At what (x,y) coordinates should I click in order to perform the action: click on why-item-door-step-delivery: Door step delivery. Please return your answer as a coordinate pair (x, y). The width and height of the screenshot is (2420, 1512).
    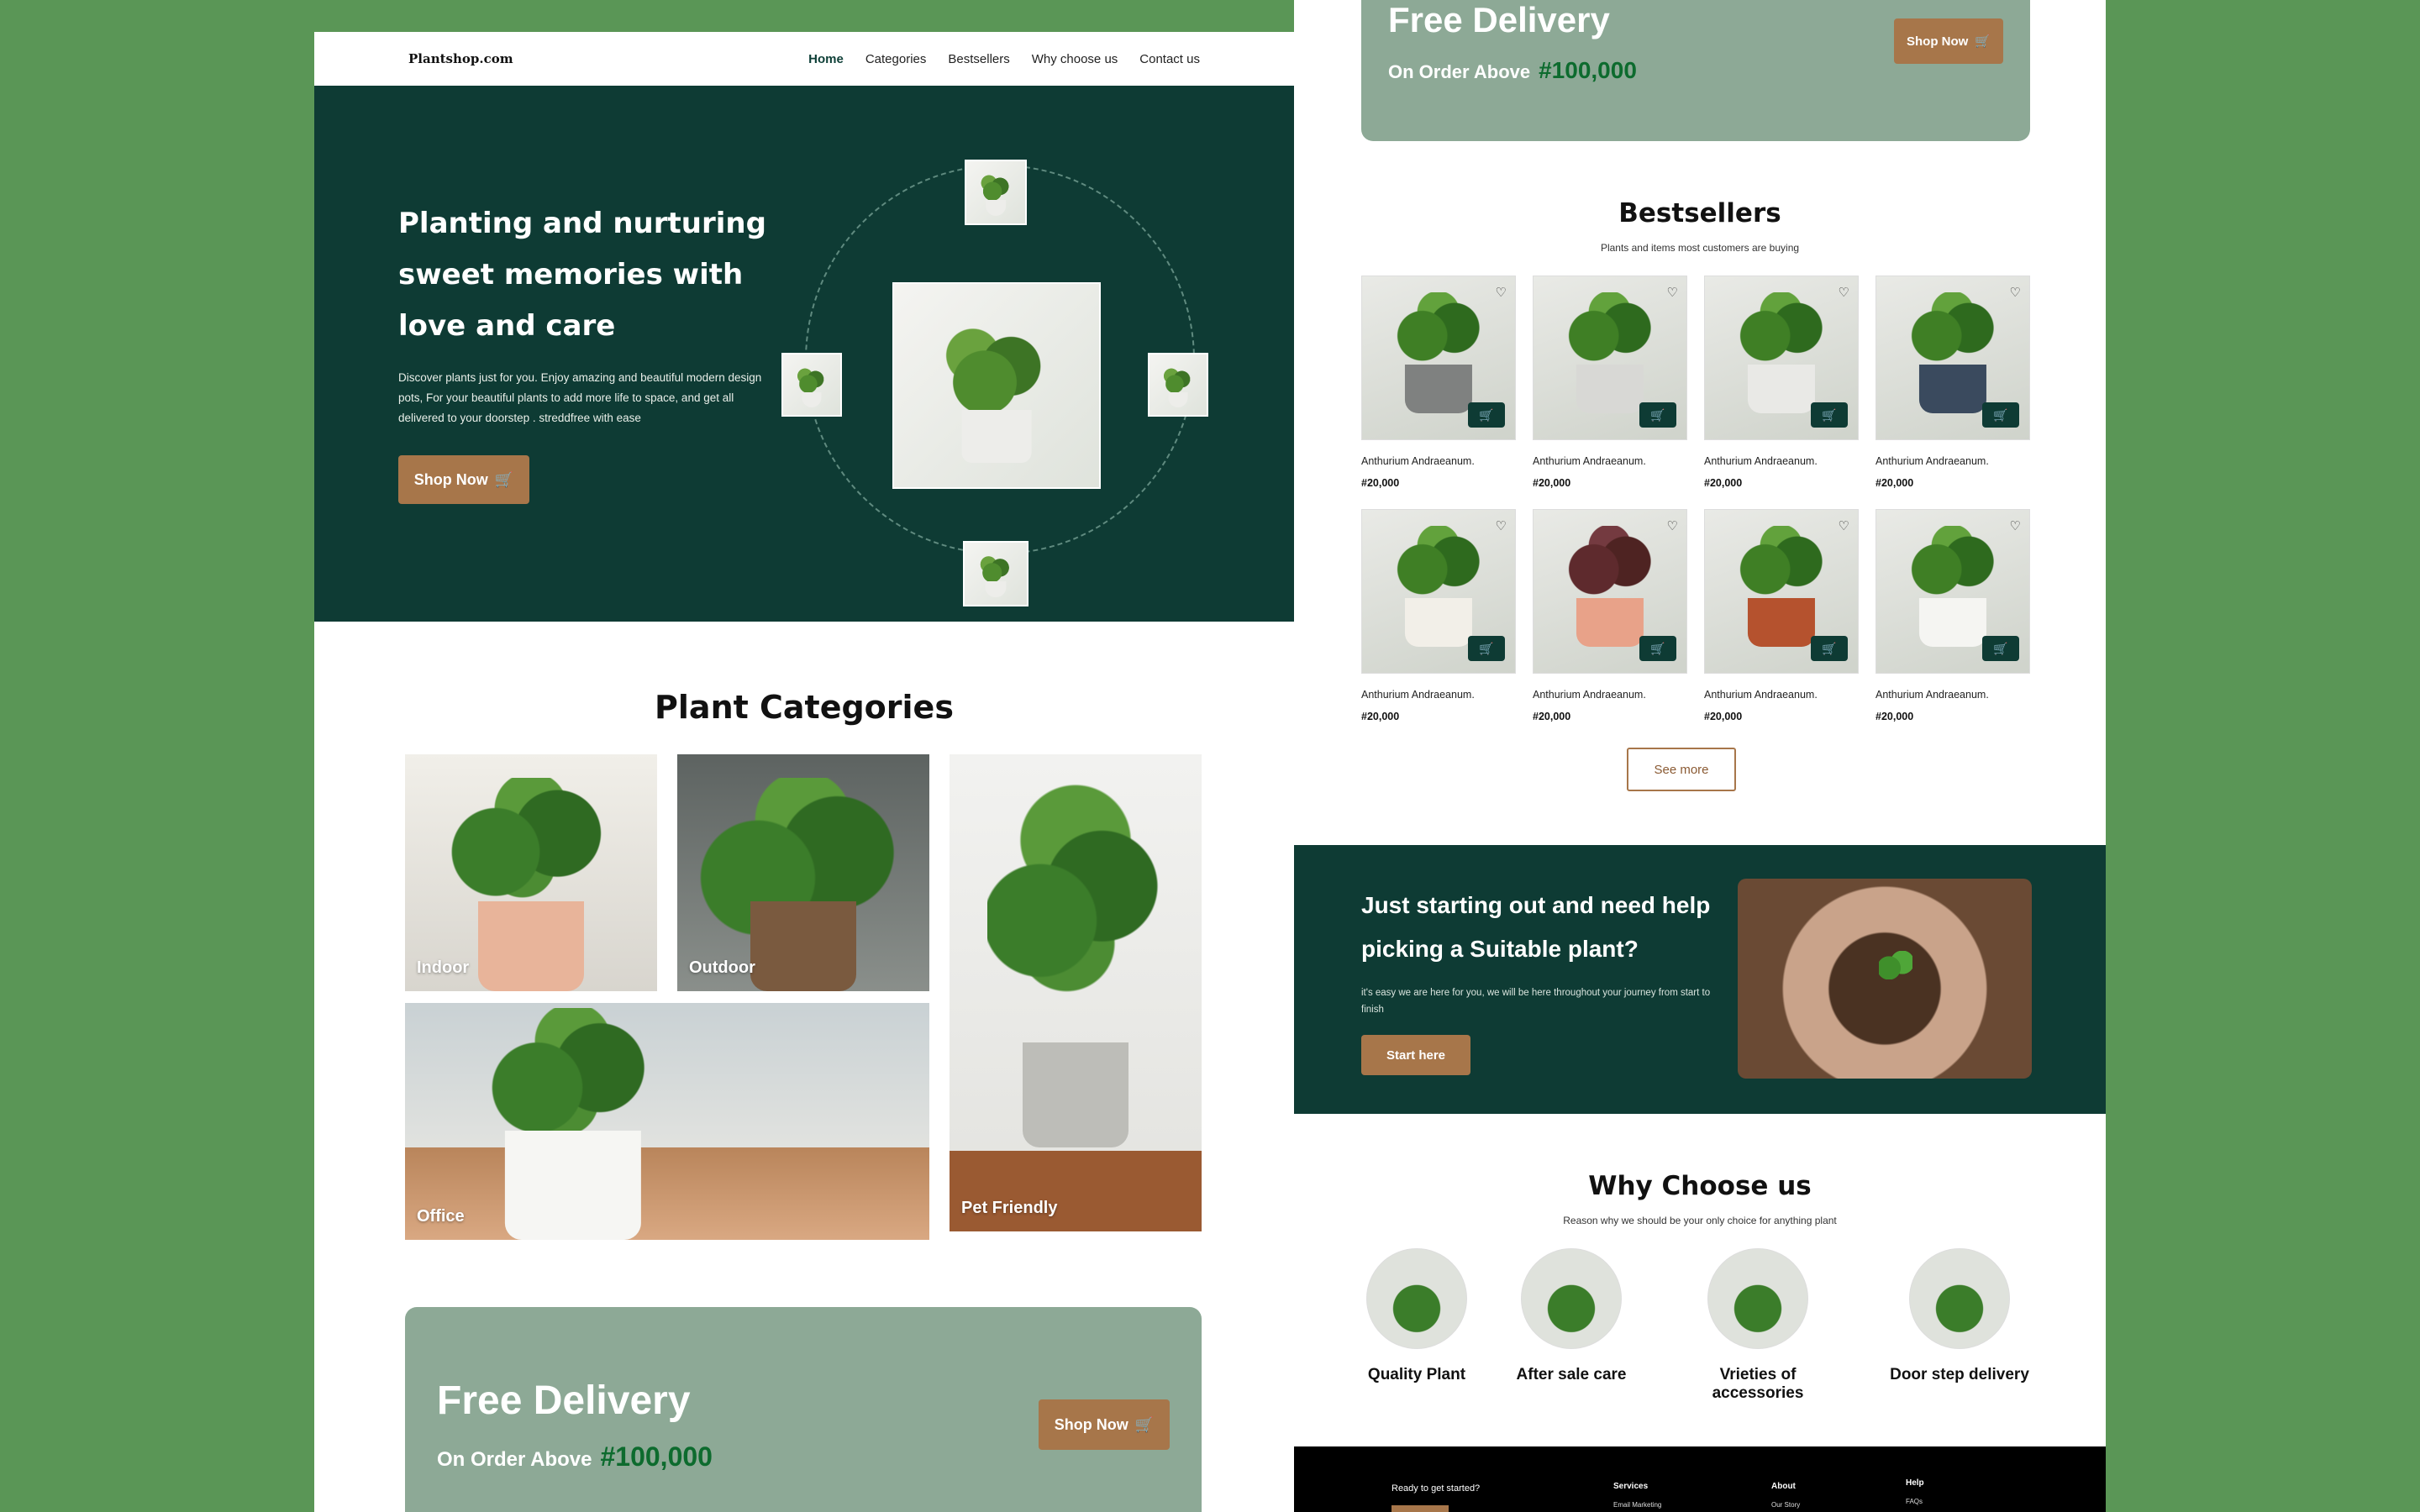
    Looking at the image, I should click on (1960, 1316).